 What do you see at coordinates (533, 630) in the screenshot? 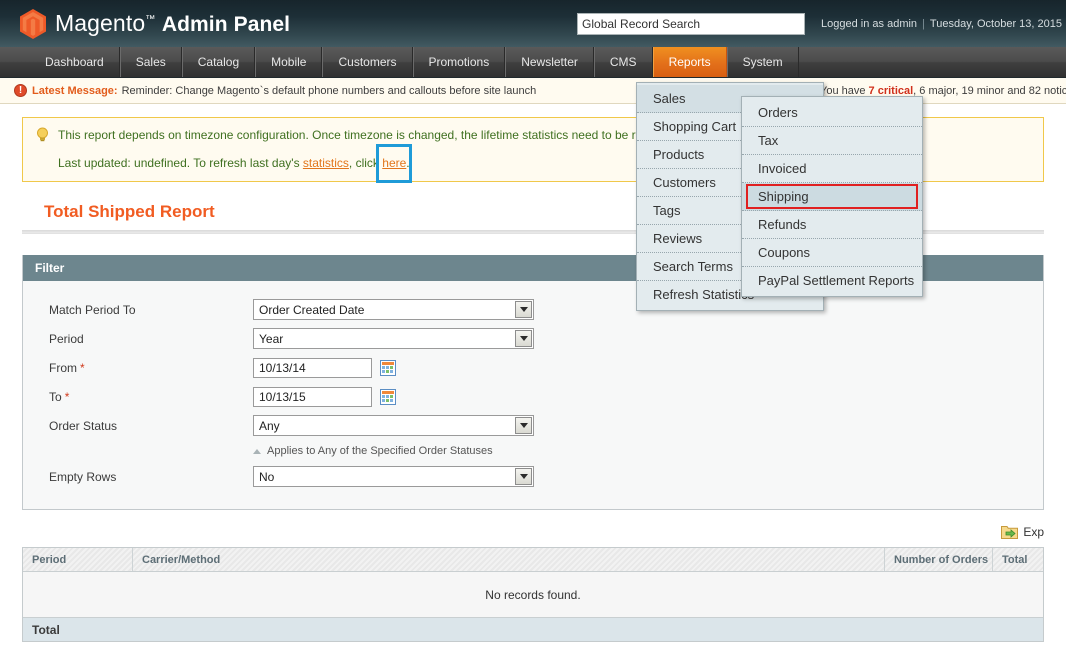
I see `grid-total-row: Total` at bounding box center [533, 630].